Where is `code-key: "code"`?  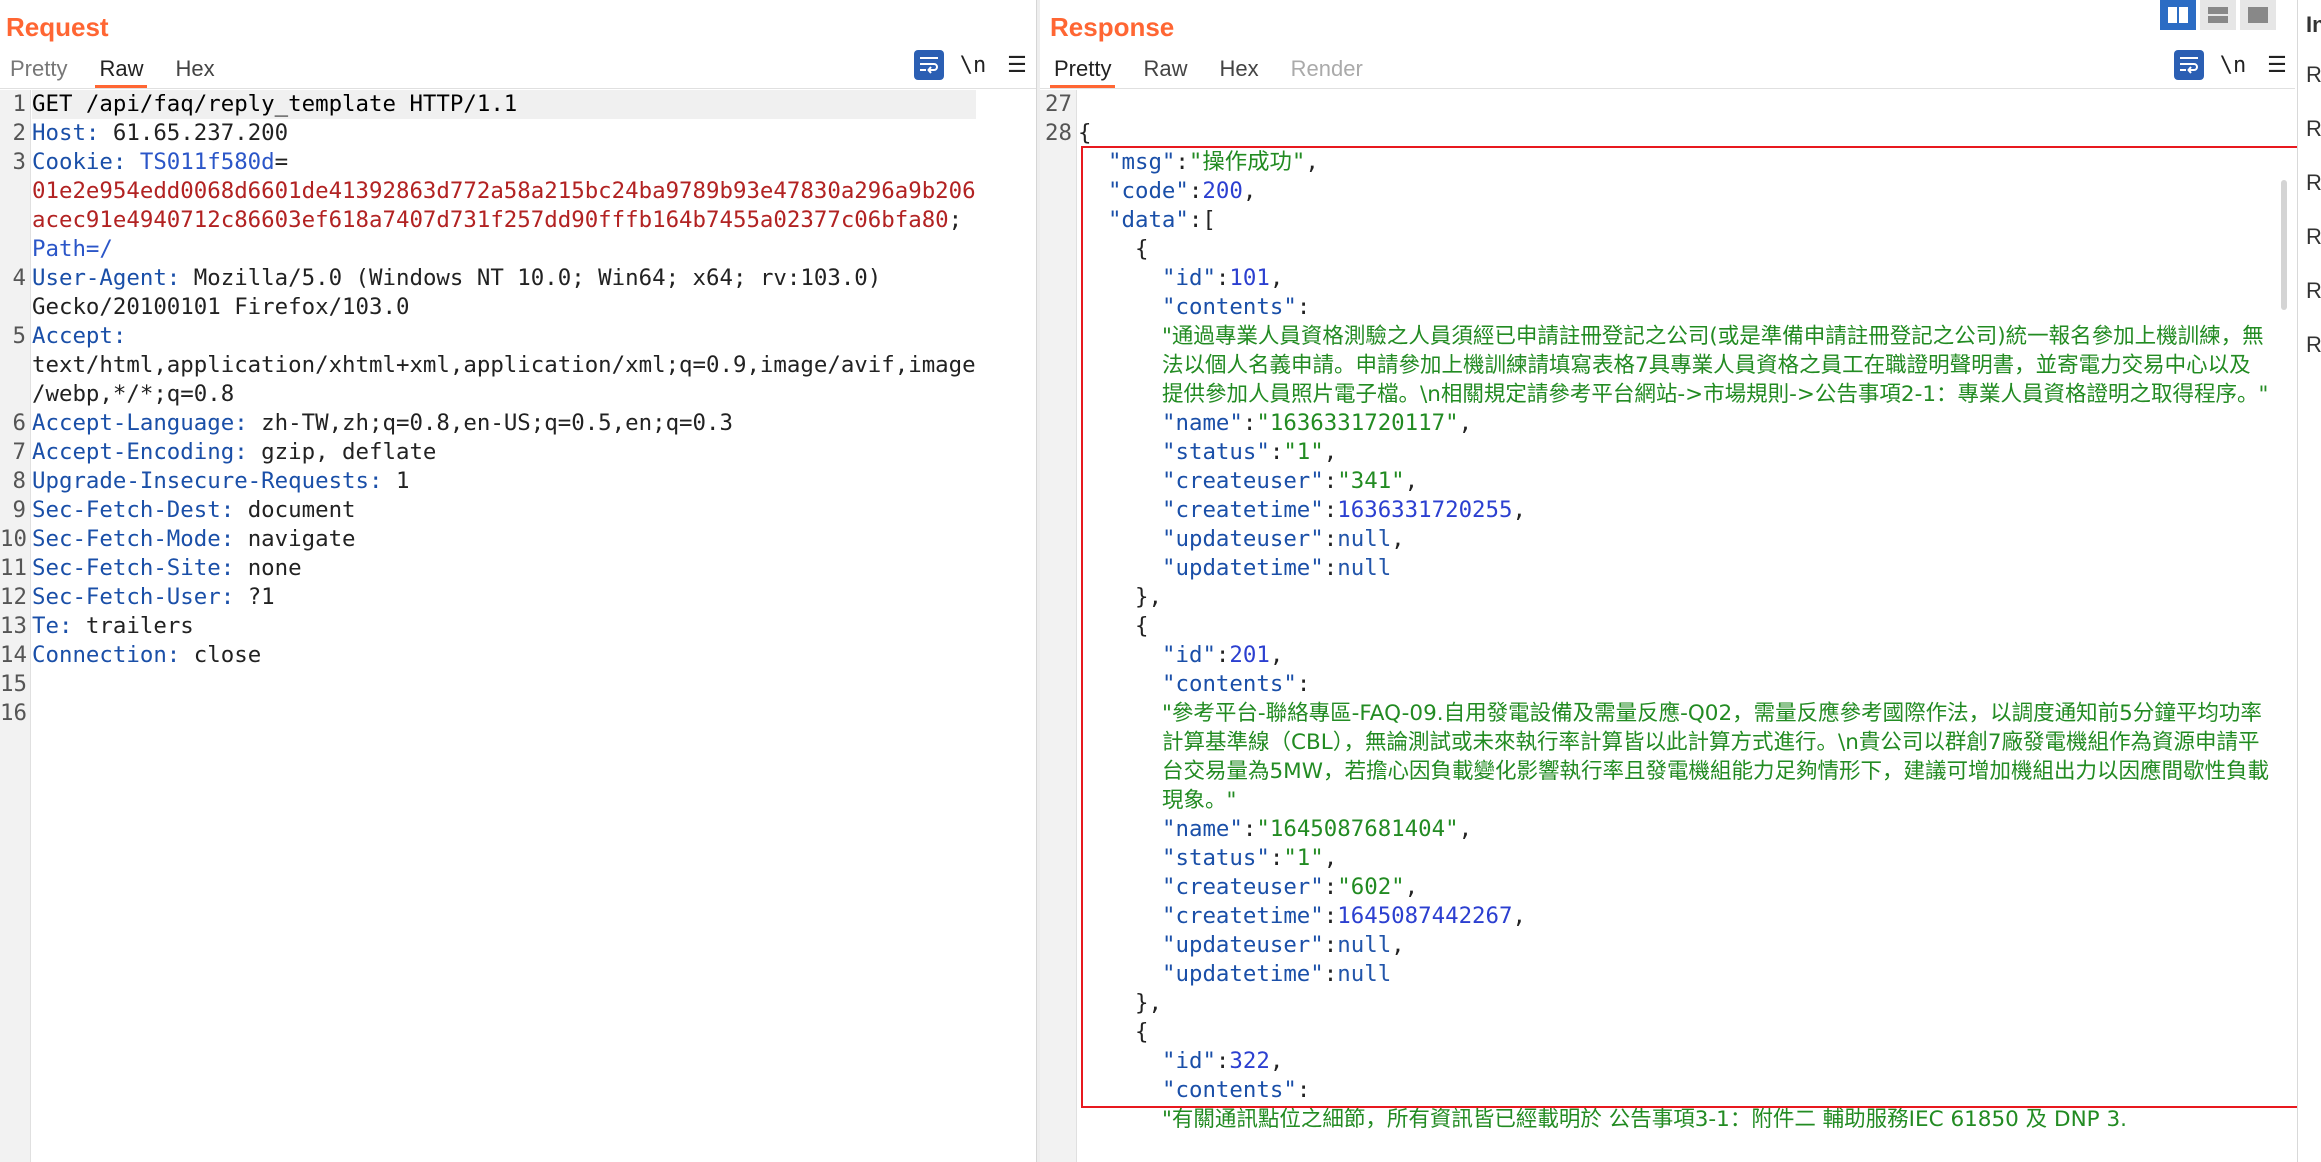
code-key: "code" is located at coordinates (1148, 191).